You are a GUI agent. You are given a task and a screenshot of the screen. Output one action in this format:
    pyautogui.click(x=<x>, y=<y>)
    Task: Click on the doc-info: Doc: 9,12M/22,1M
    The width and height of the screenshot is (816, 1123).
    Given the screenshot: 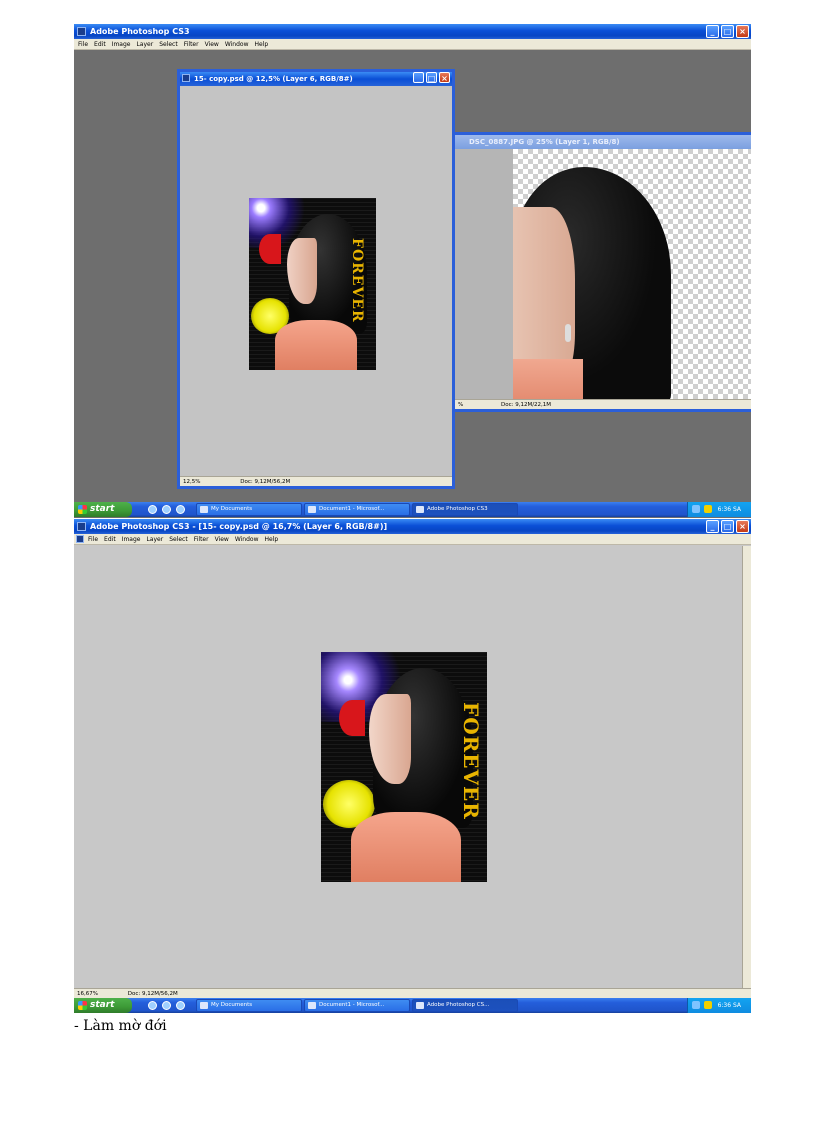 What is the action you would take?
    pyautogui.click(x=526, y=405)
    